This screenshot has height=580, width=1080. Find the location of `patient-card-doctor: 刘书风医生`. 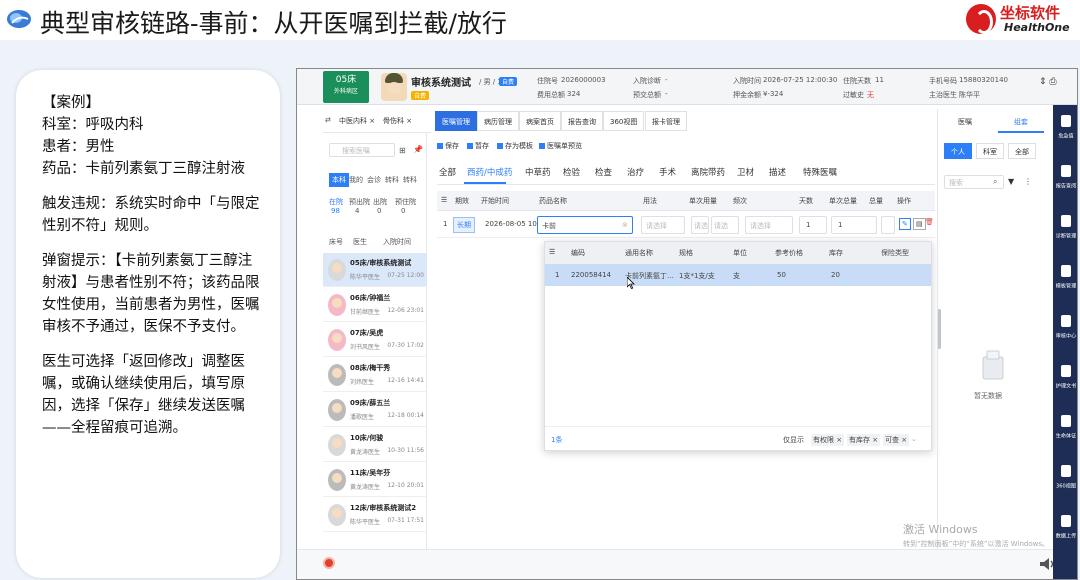

patient-card-doctor: 刘书风医生 is located at coordinates (365, 347).